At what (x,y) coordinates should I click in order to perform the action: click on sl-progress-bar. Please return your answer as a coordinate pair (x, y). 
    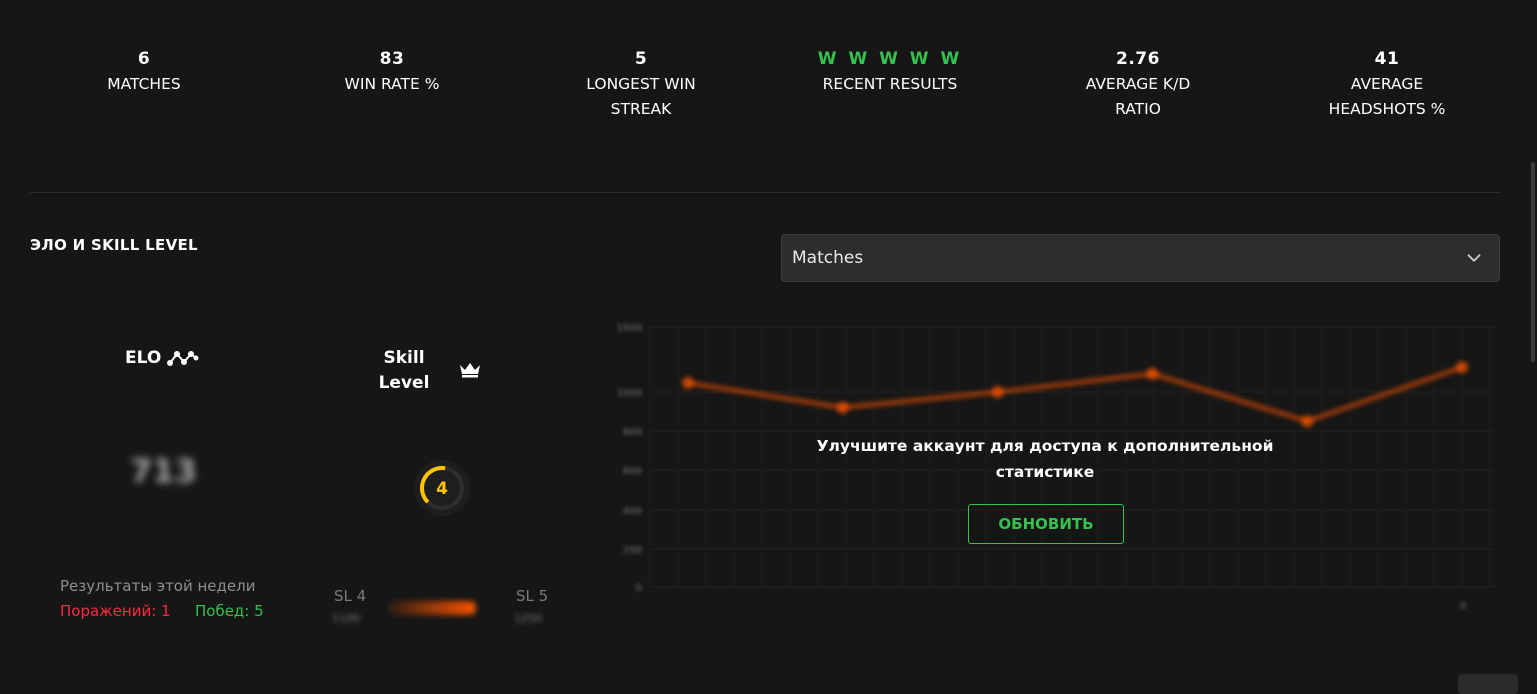
    Looking at the image, I should click on (432, 608).